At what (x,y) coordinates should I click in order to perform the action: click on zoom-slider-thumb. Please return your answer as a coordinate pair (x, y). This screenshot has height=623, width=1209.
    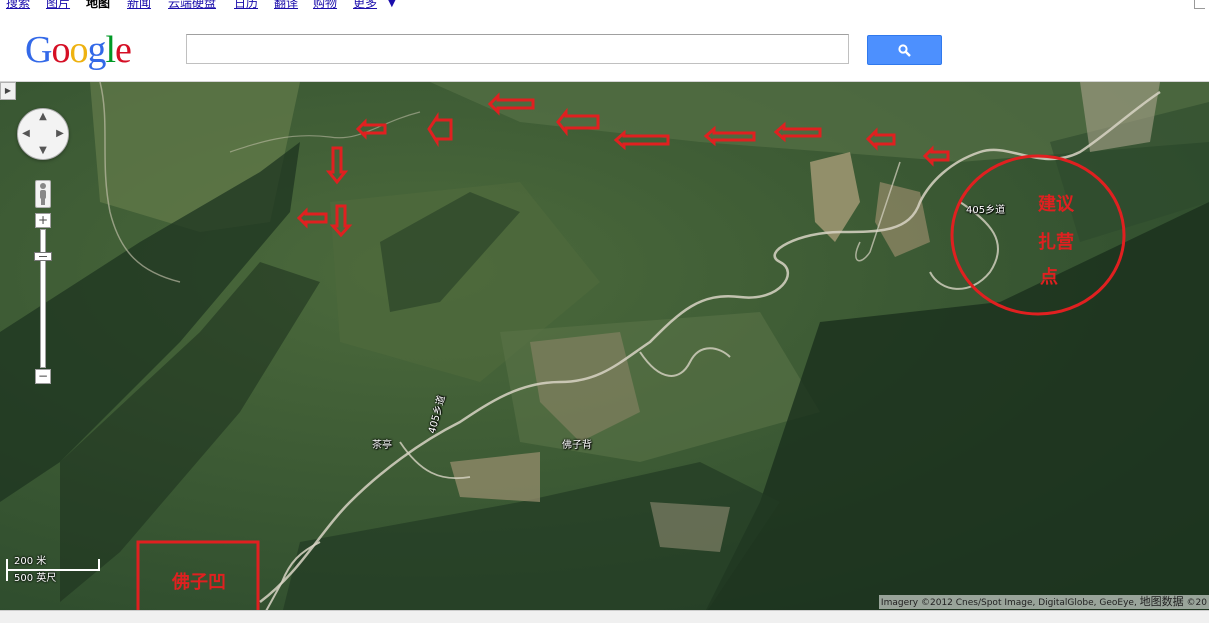
    Looking at the image, I should click on (43, 256).